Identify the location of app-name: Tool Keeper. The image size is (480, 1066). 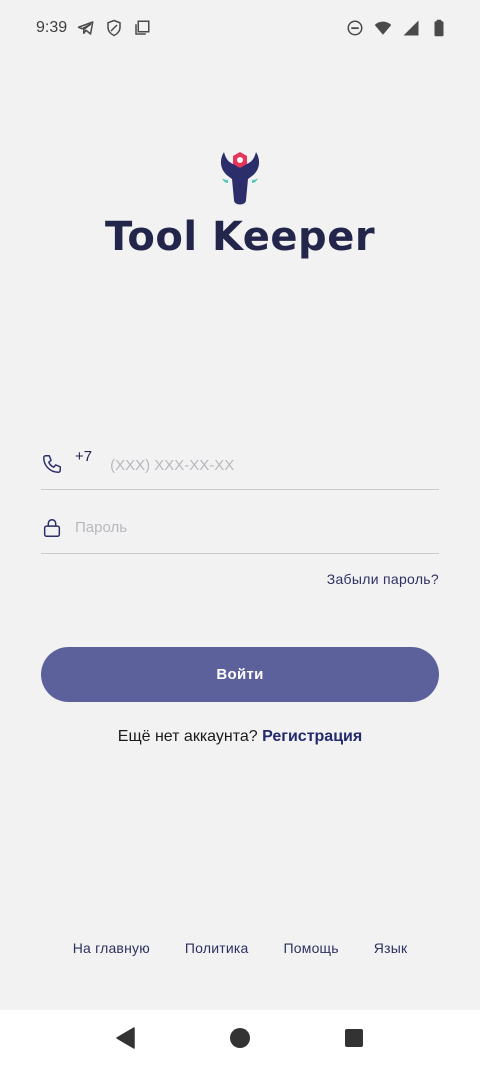
(240, 237).